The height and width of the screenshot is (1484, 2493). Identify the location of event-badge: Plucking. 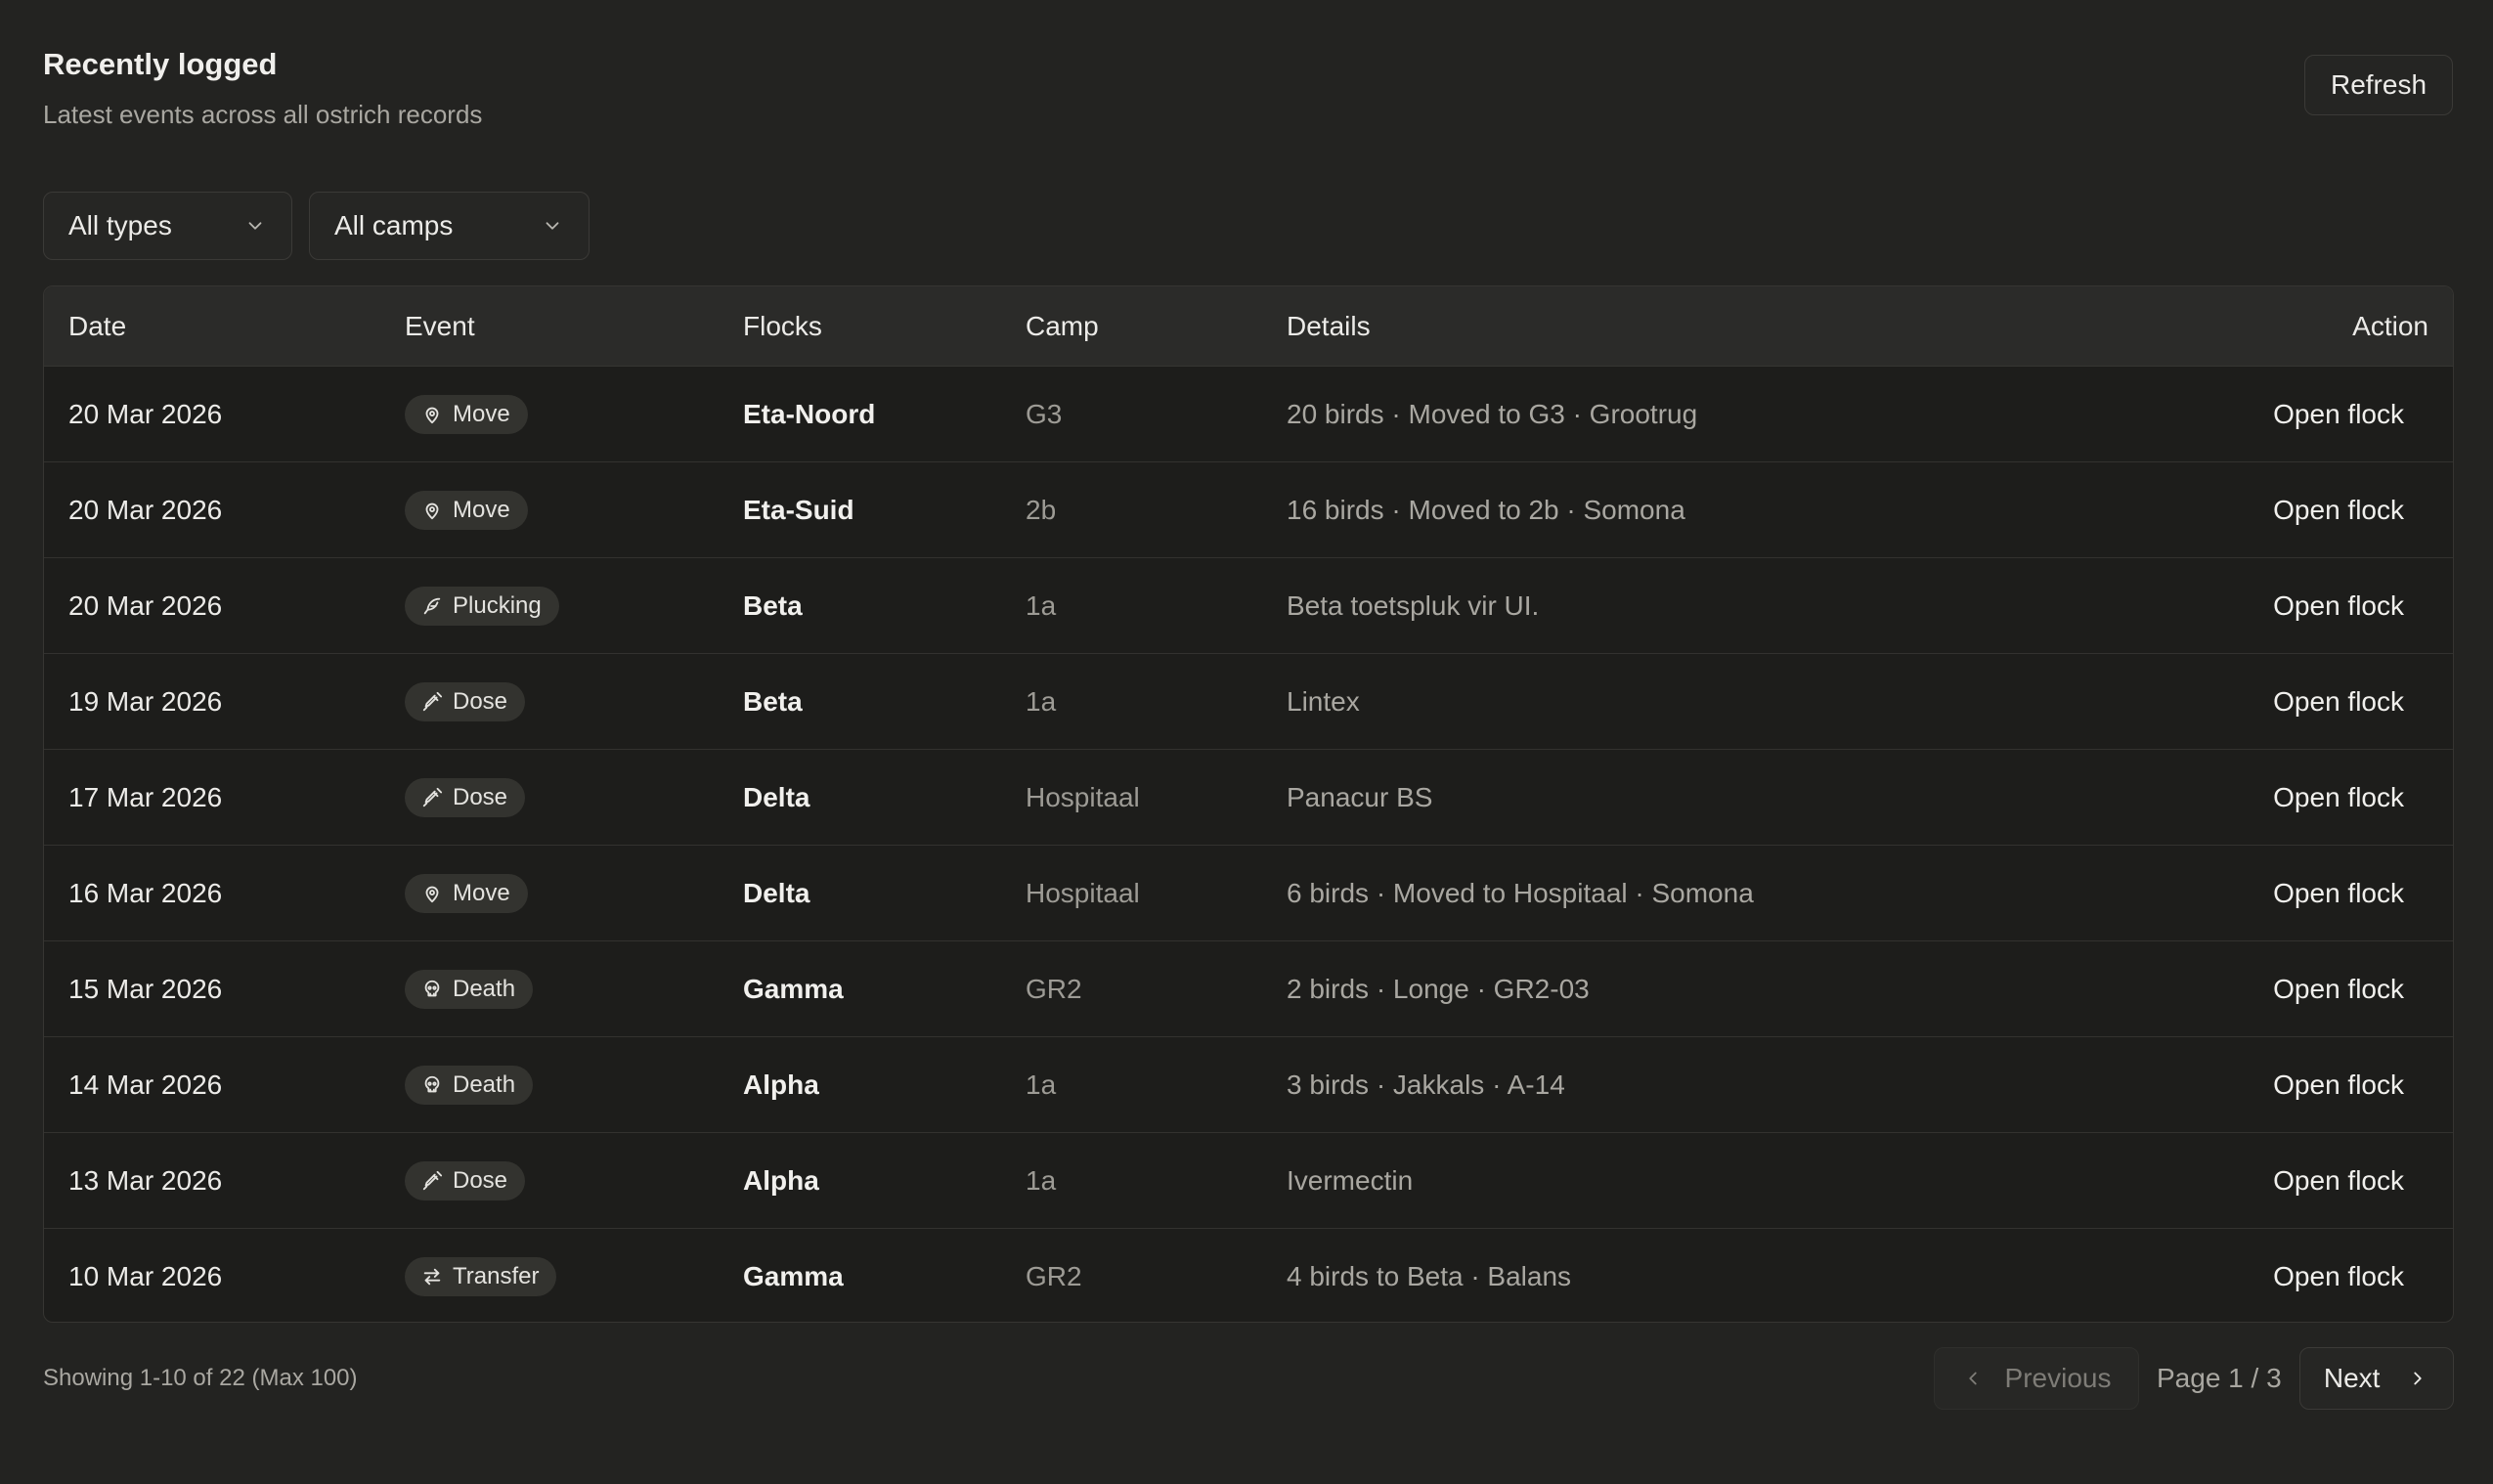
(482, 606).